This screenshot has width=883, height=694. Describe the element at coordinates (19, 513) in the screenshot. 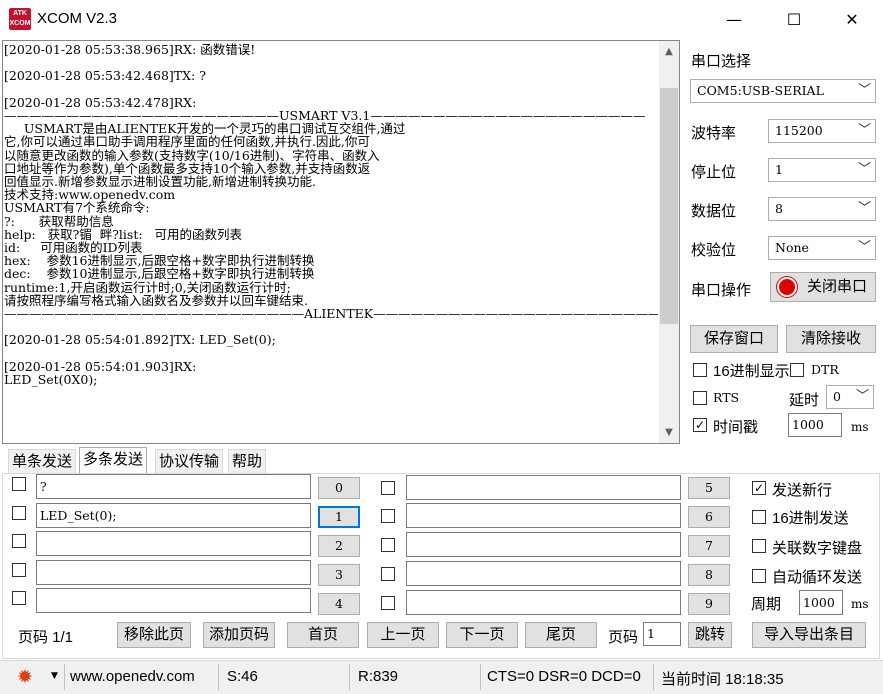

I see `row-1-checkbox` at that location.